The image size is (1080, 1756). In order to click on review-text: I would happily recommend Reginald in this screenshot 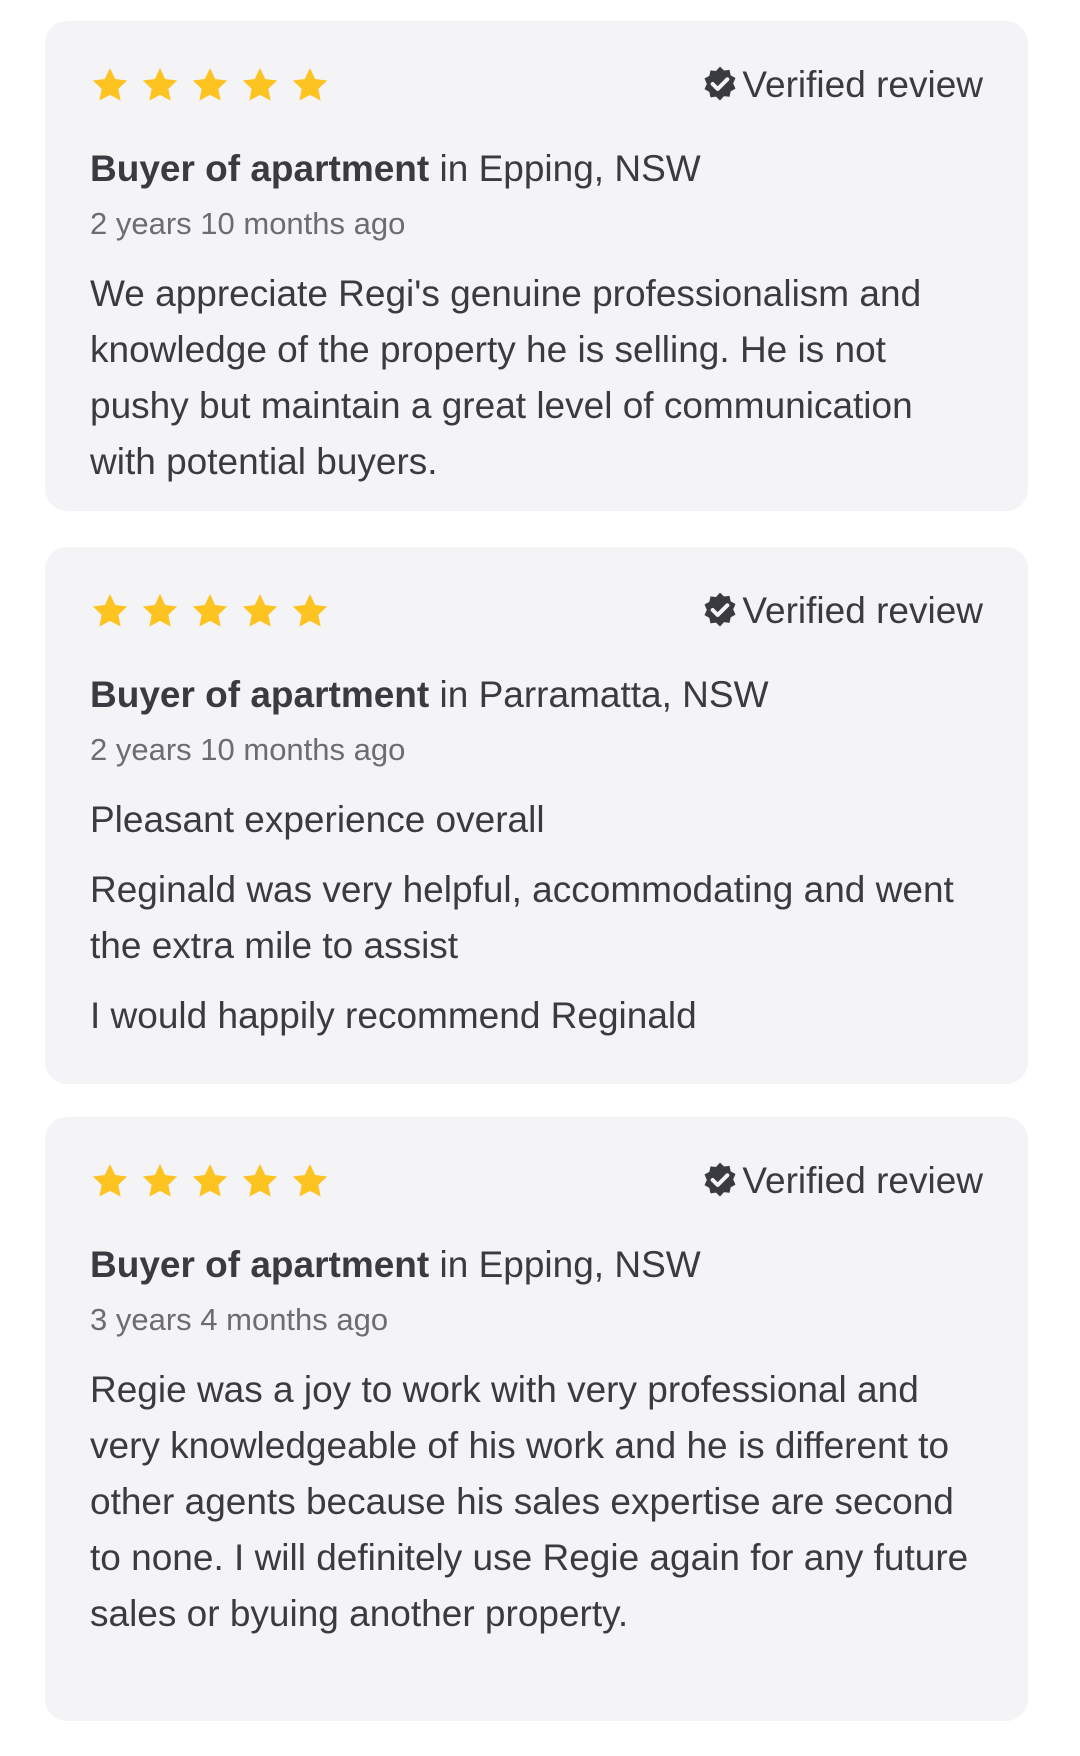, I will do `click(393, 1015)`.